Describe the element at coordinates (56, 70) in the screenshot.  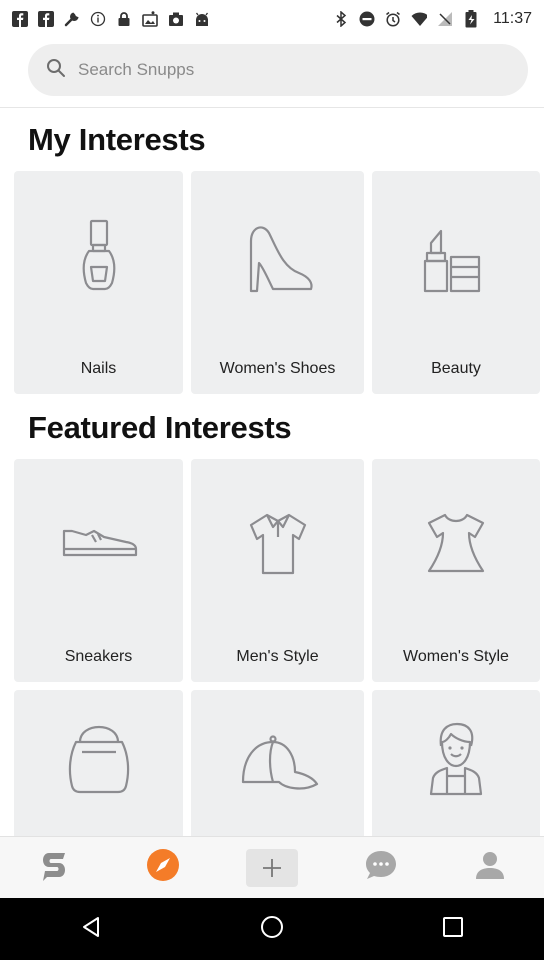
I see `search-icon` at that location.